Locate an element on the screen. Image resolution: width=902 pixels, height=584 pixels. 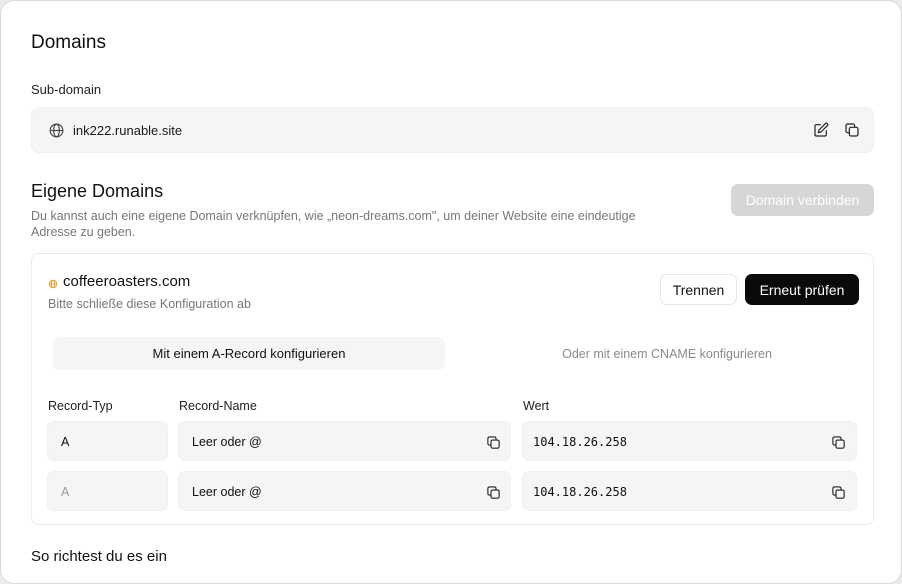
connect-domain-button: Domain verbinden is located at coordinates (802, 200).